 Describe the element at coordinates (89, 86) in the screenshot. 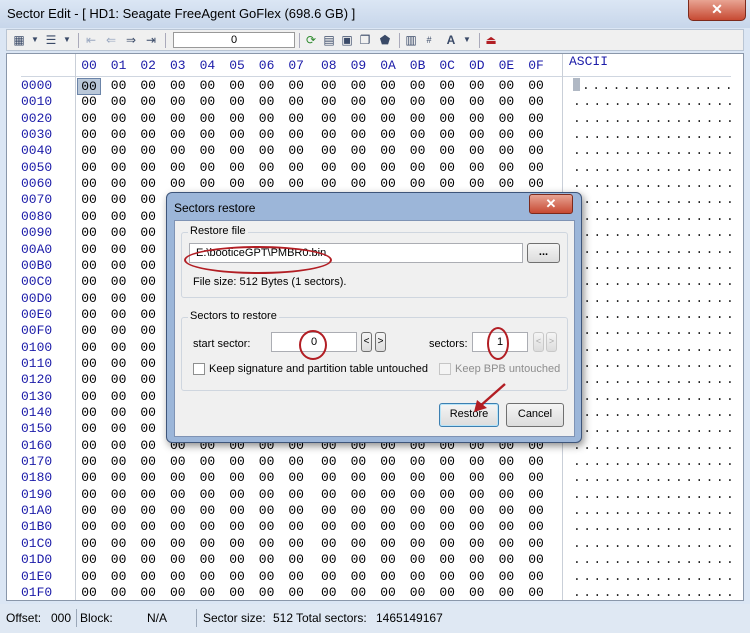

I see `selected-byte-cell: 00` at that location.